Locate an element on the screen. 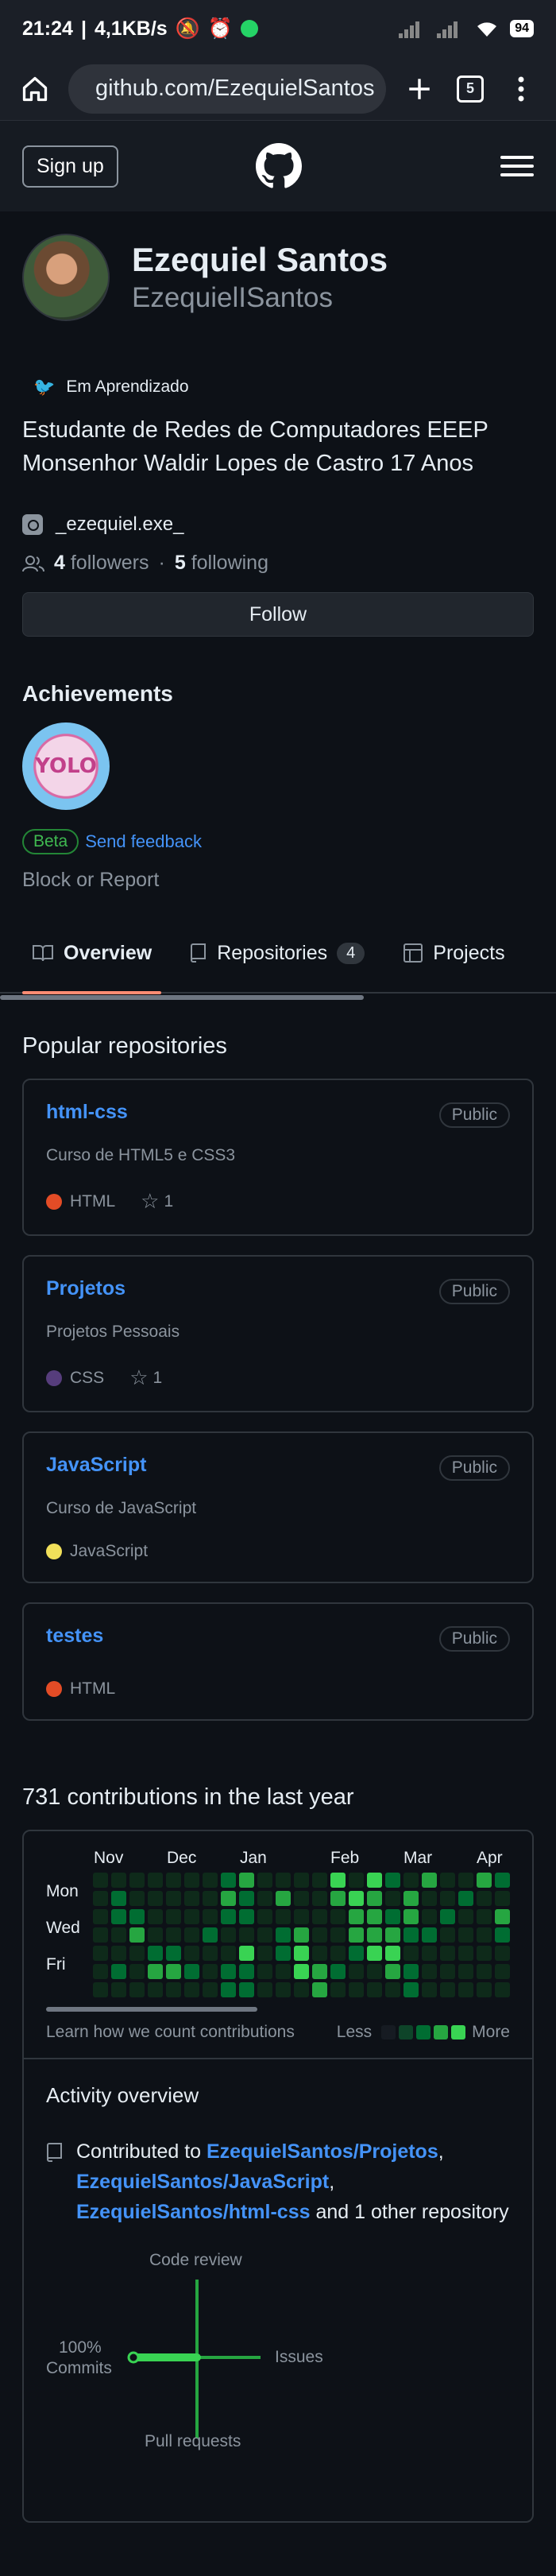 The height and width of the screenshot is (2576, 556). tab-switcher-button: 5 is located at coordinates (470, 89).